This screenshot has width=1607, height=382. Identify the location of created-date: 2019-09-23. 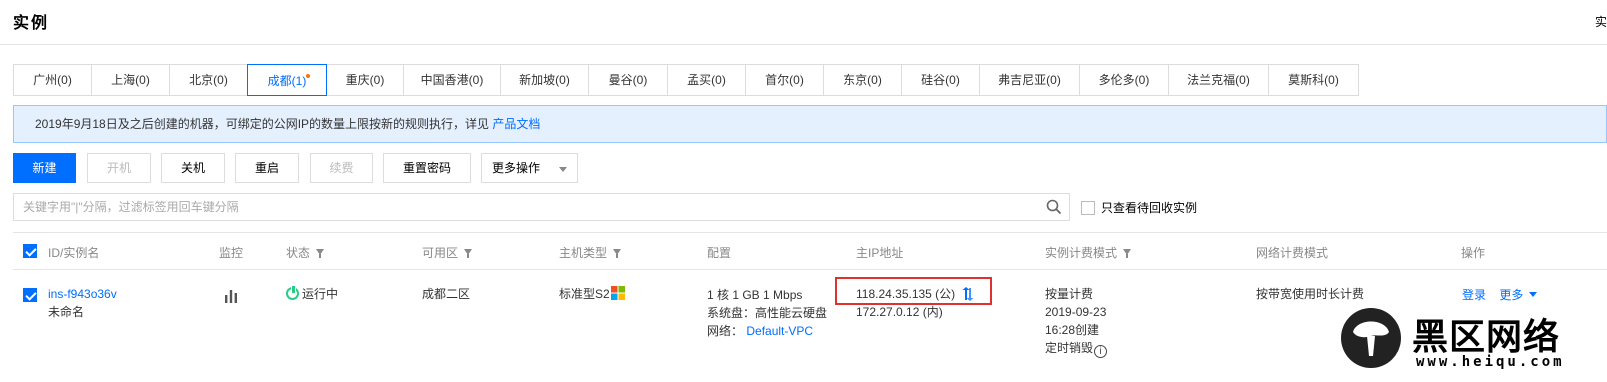
(1076, 312).